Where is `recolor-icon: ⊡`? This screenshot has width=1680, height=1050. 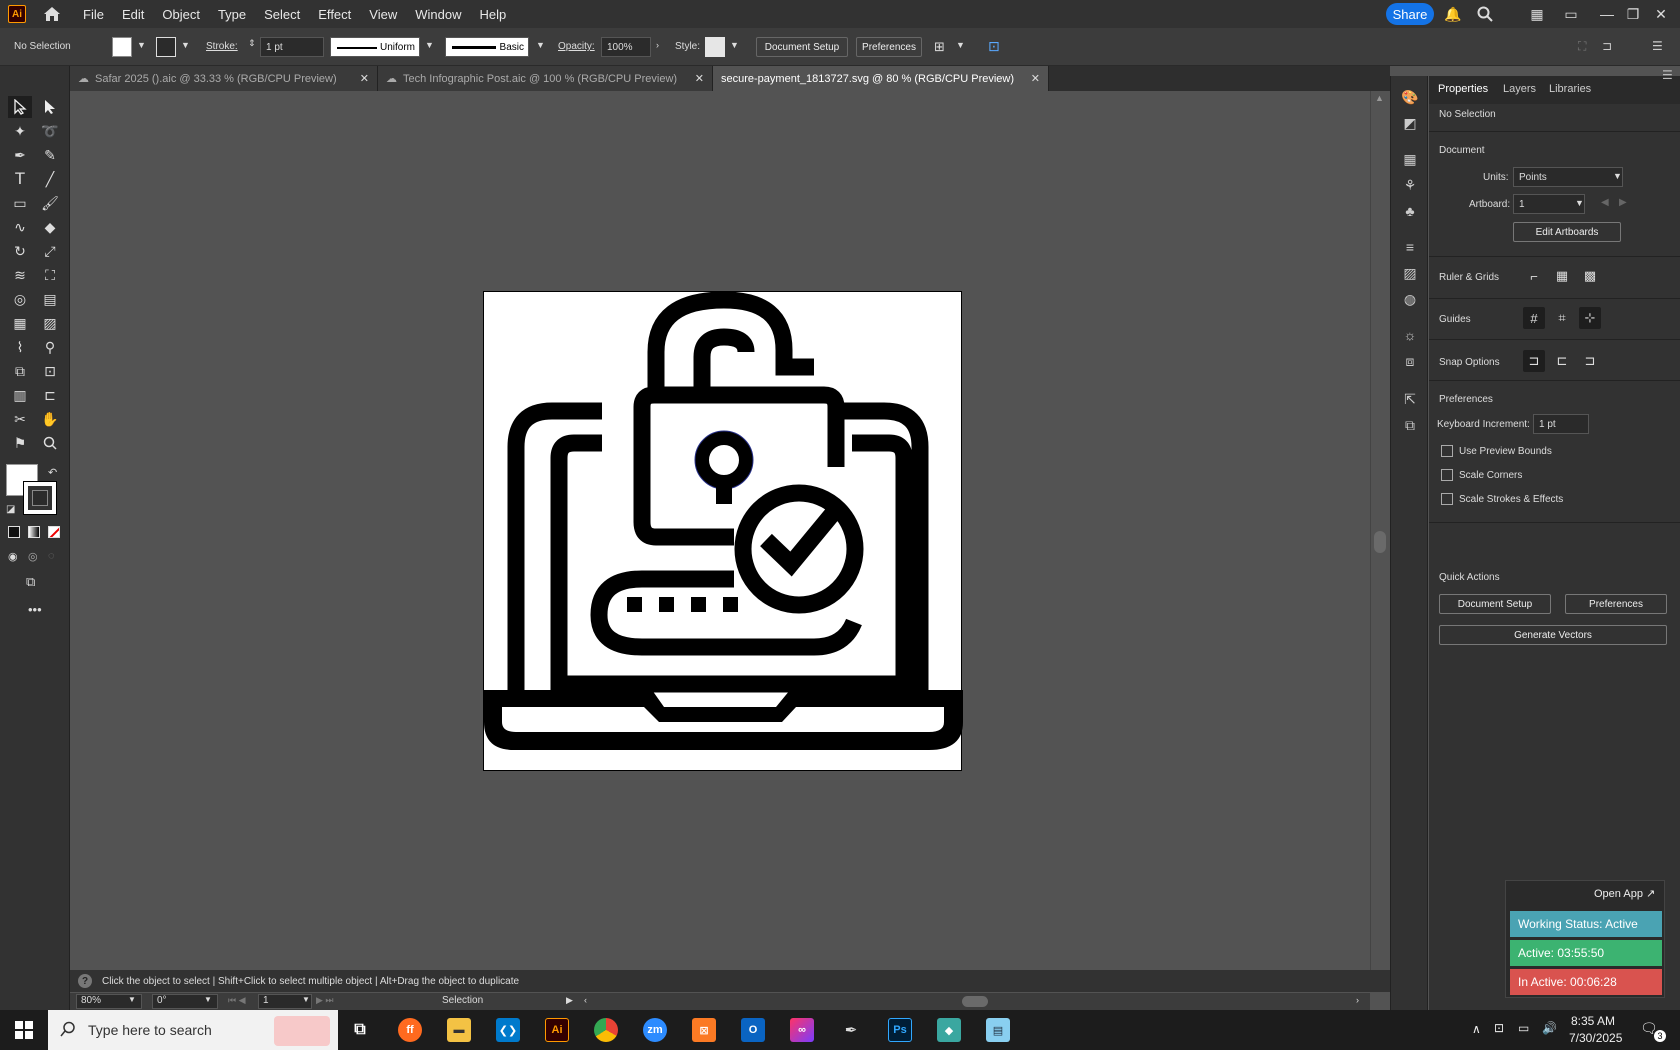 recolor-icon: ⊡ is located at coordinates (994, 46).